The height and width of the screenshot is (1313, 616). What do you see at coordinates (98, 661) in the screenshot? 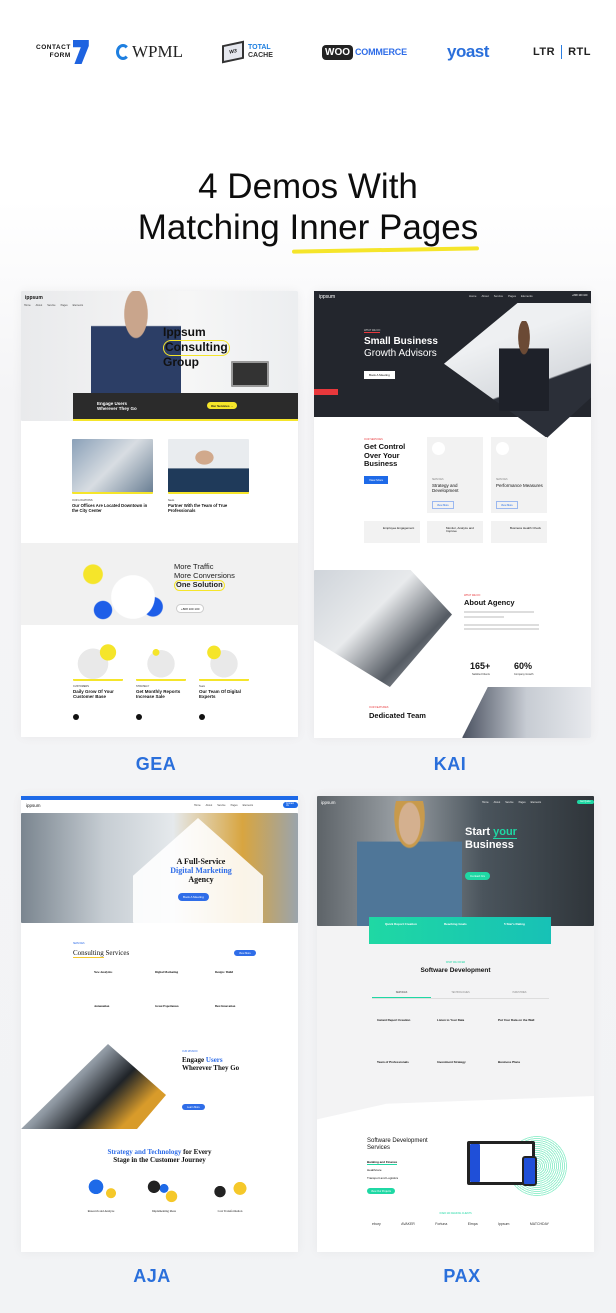
I see `feature-illustration` at bounding box center [98, 661].